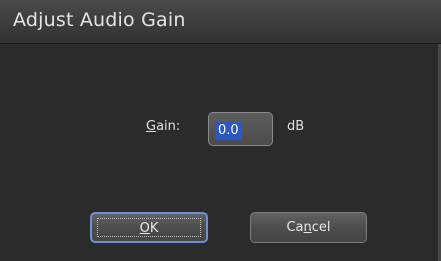  I want to click on ok-button-focus-rect, so click(149, 227).